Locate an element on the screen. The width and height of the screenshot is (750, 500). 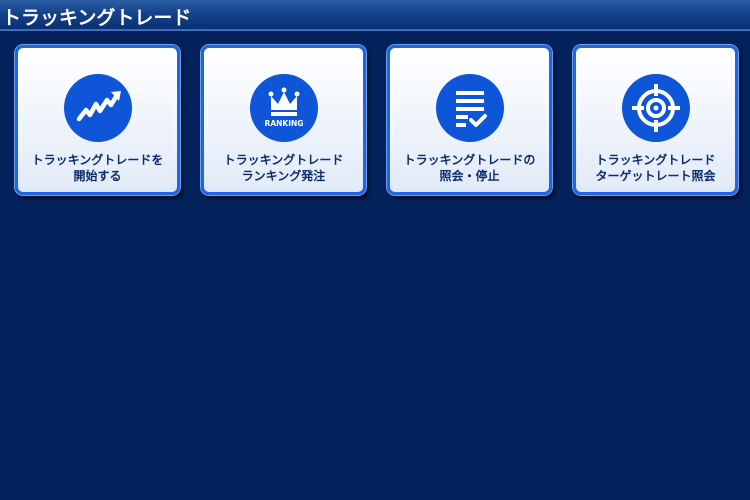
tile-label: トラッキングトレード ランキング発注 is located at coordinates (283, 168).